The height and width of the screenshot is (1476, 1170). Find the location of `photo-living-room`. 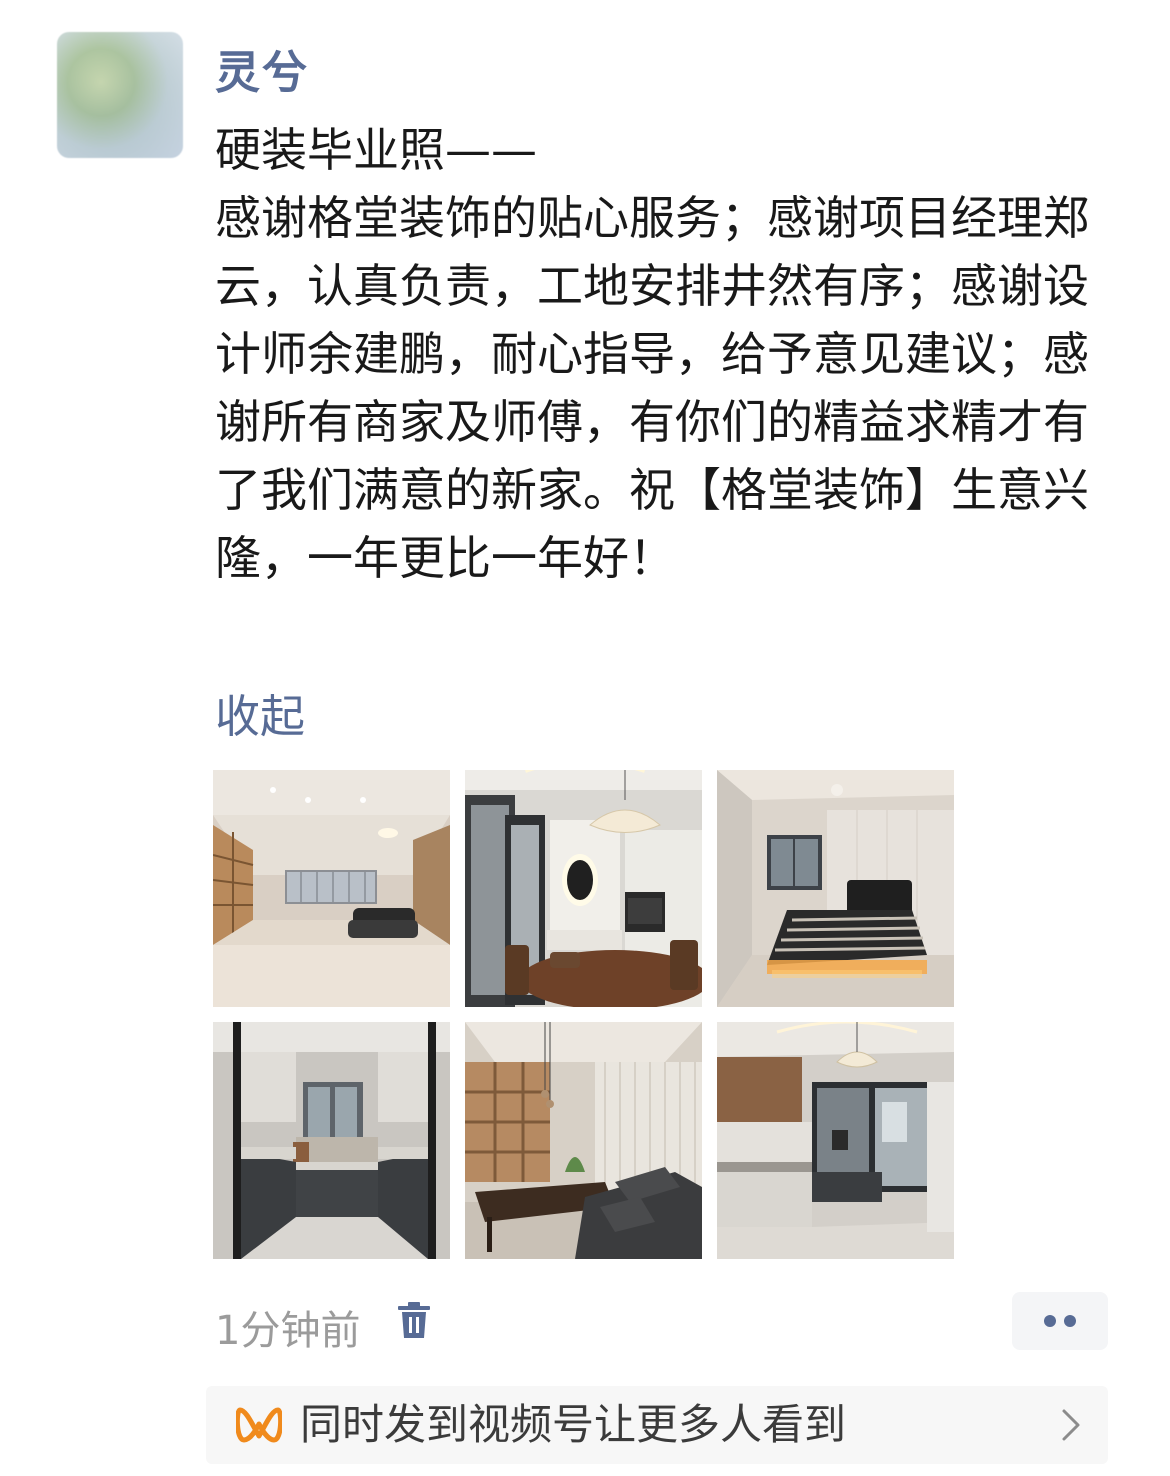

photo-living-room is located at coordinates (331, 888).